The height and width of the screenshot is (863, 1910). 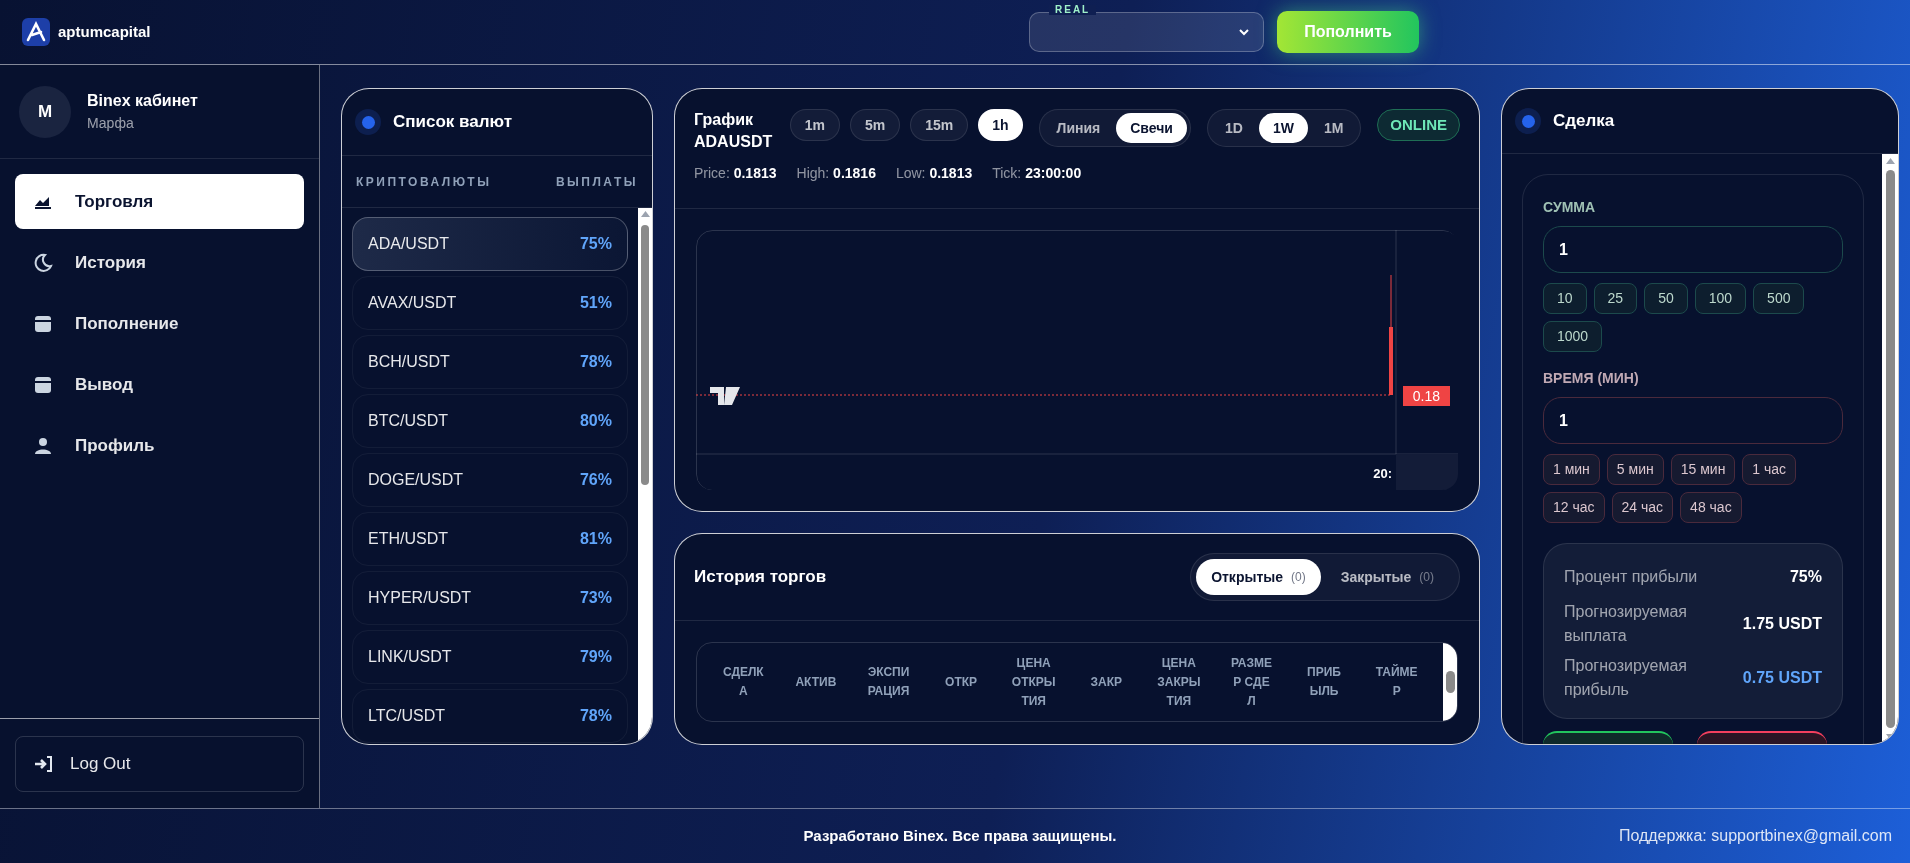 What do you see at coordinates (490, 244) in the screenshot?
I see `currency-row: ADA/USDT 75%` at bounding box center [490, 244].